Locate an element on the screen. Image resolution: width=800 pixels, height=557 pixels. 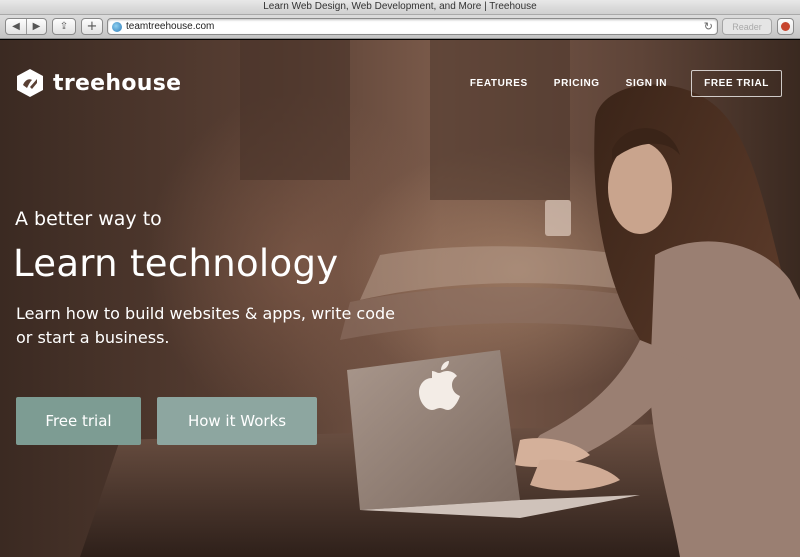
free-trial-button: Free trial is located at coordinates (78, 421).